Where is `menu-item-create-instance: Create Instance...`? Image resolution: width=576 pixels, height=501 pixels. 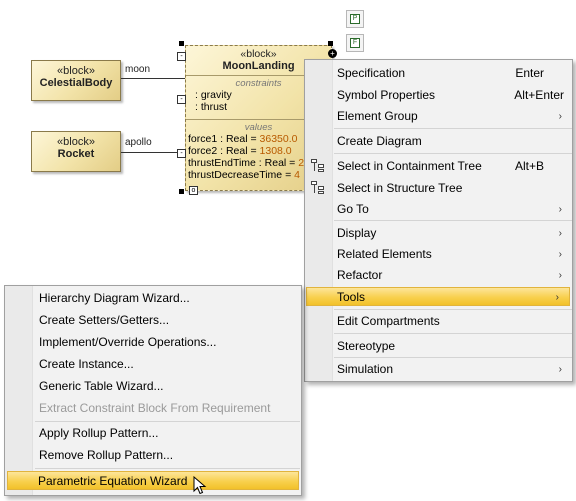 menu-item-create-instance: Create Instance... is located at coordinates (154, 364).